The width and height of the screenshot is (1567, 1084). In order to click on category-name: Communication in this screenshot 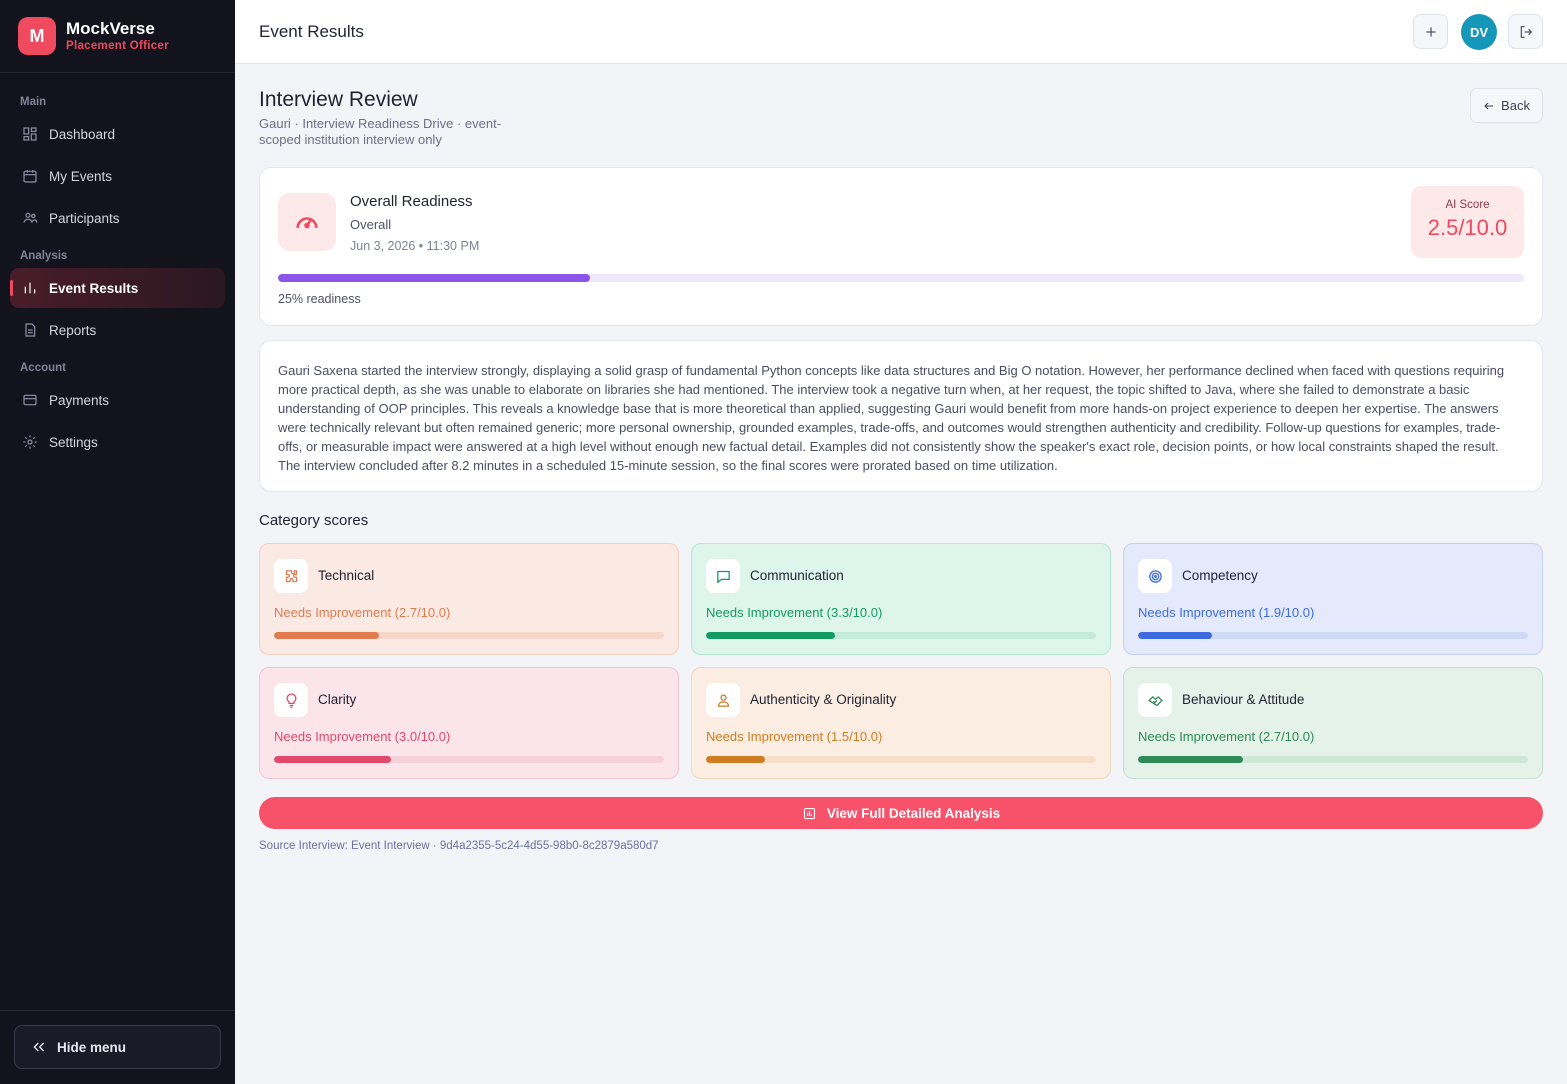, I will do `click(797, 575)`.